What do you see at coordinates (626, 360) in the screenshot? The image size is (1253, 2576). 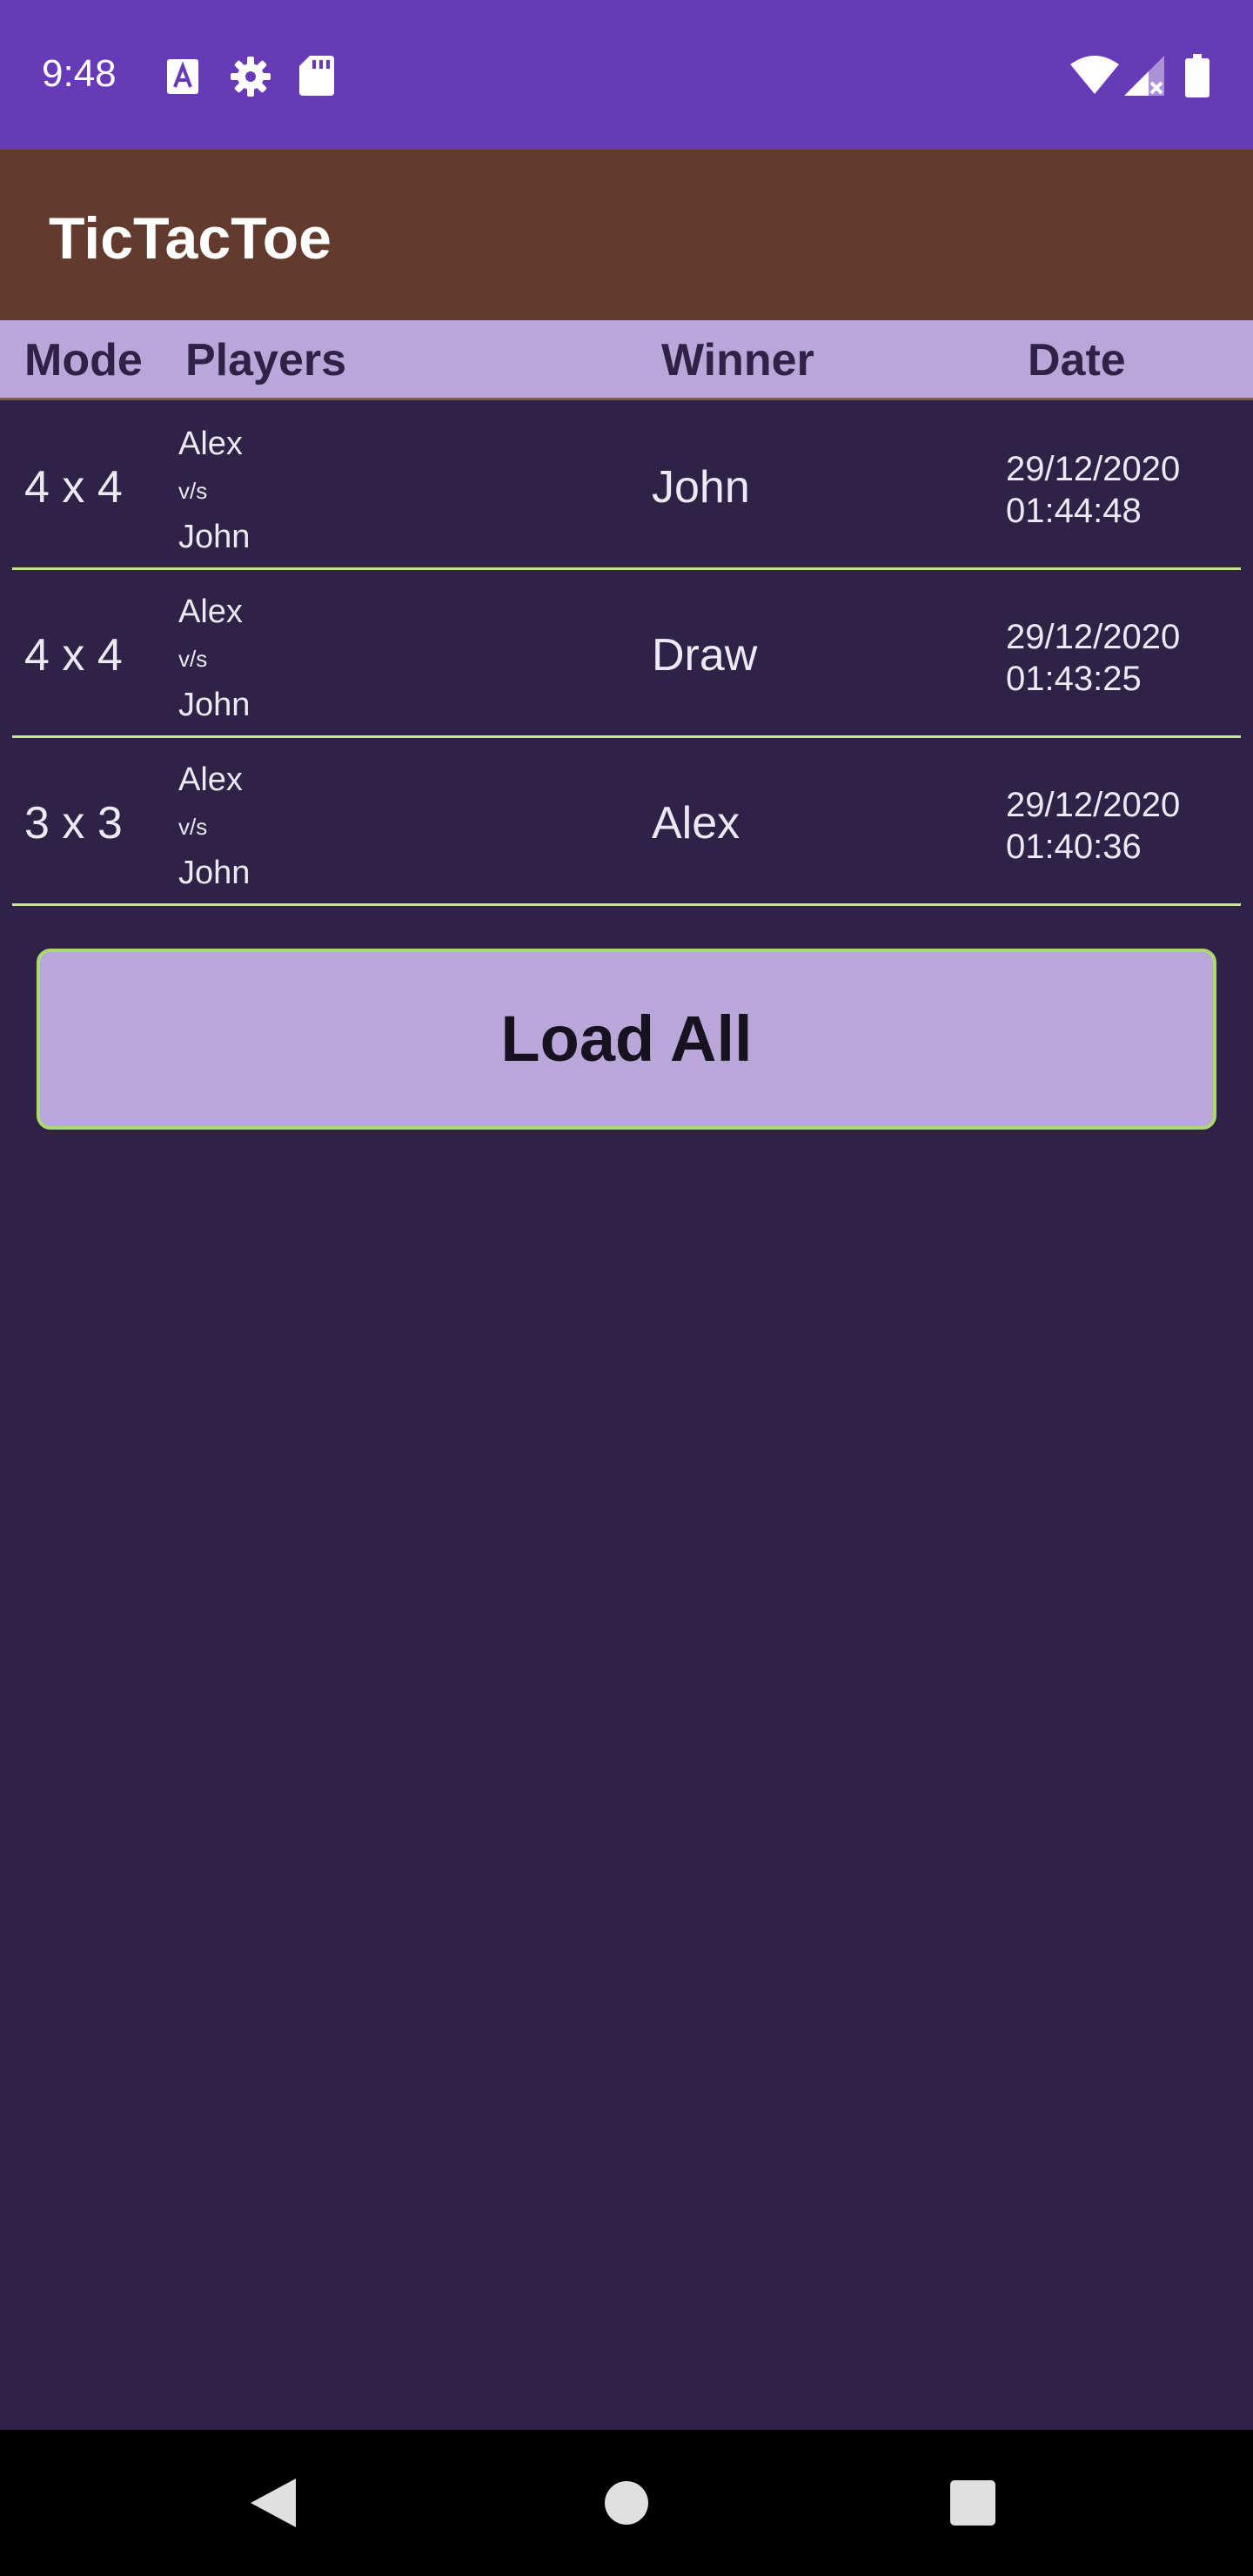 I see `table-header: Mode Players Winner Date` at bounding box center [626, 360].